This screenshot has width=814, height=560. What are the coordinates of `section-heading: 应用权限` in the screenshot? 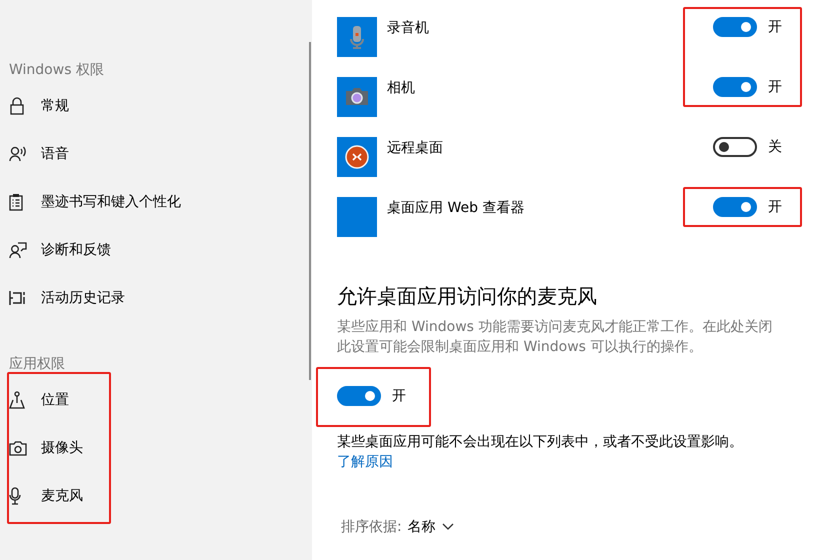 It's located at (37, 364).